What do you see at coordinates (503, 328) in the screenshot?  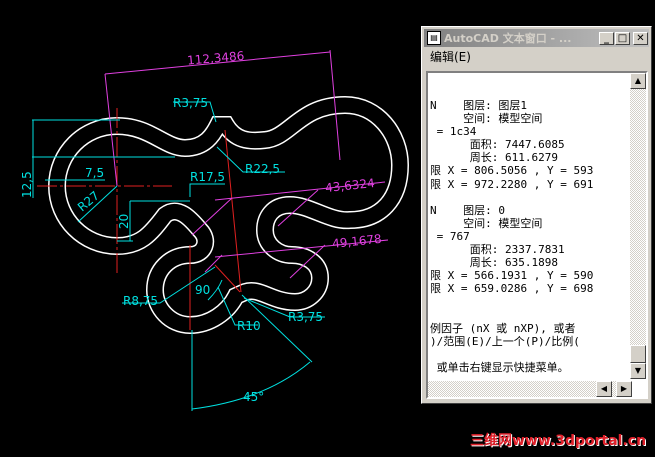 I see `history-line: 例因子 (nX 或 nXP), 或者` at bounding box center [503, 328].